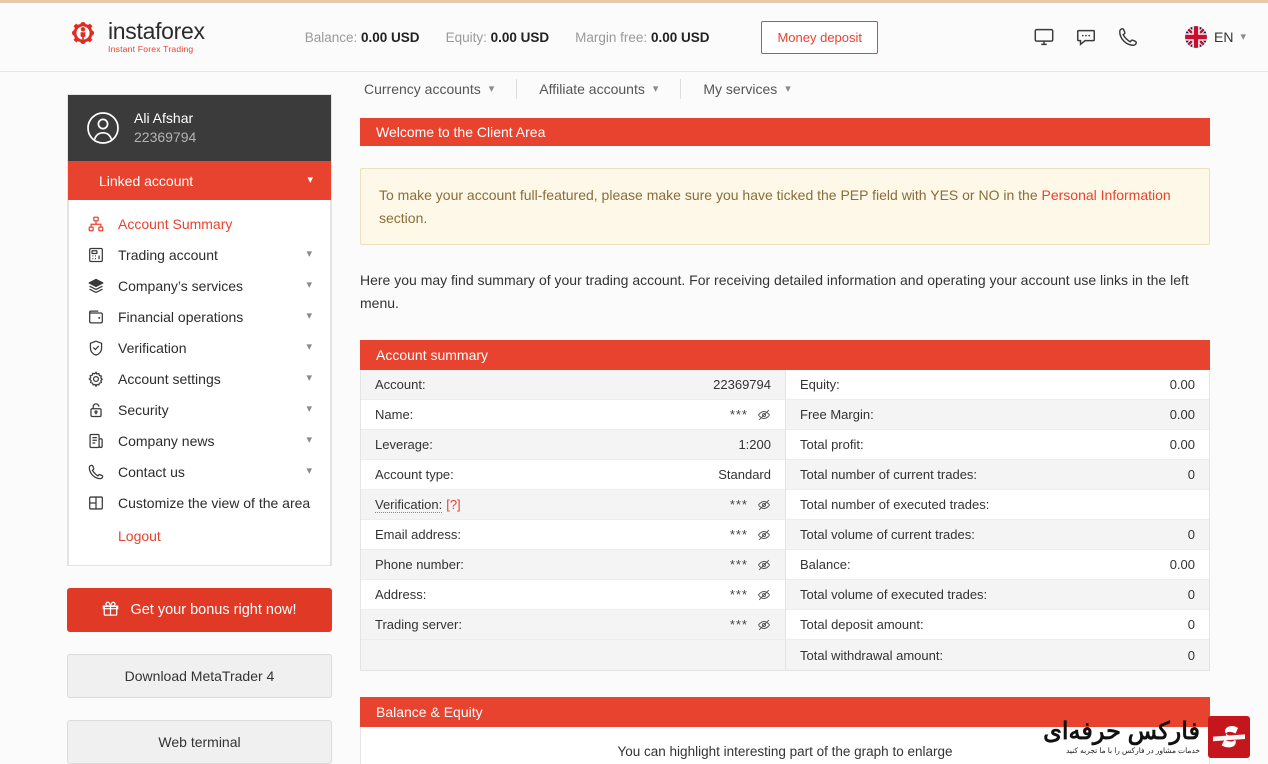 The width and height of the screenshot is (1268, 764). Describe the element at coordinates (199, 182) in the screenshot. I see `sidebar-item-linked-account: Linked account ▾` at that location.